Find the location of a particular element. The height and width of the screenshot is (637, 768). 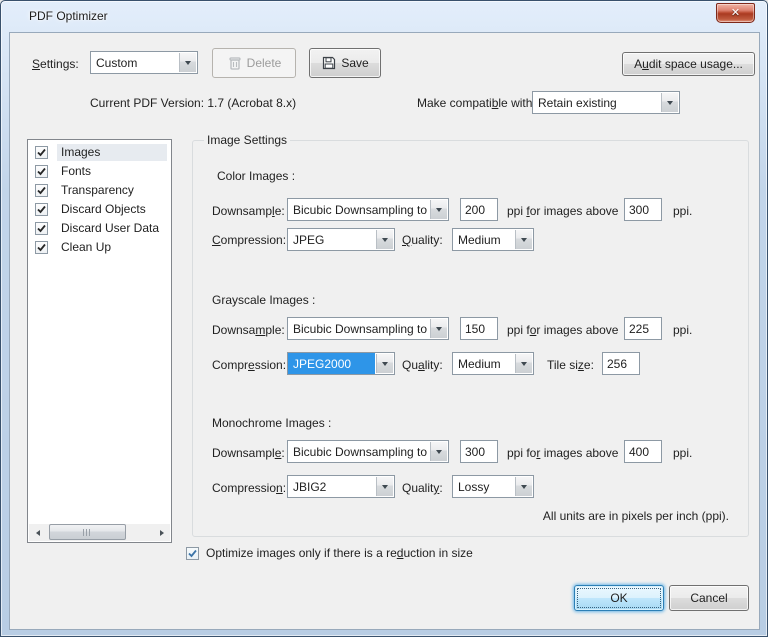

arrow-right-icon is located at coordinates (161, 532).